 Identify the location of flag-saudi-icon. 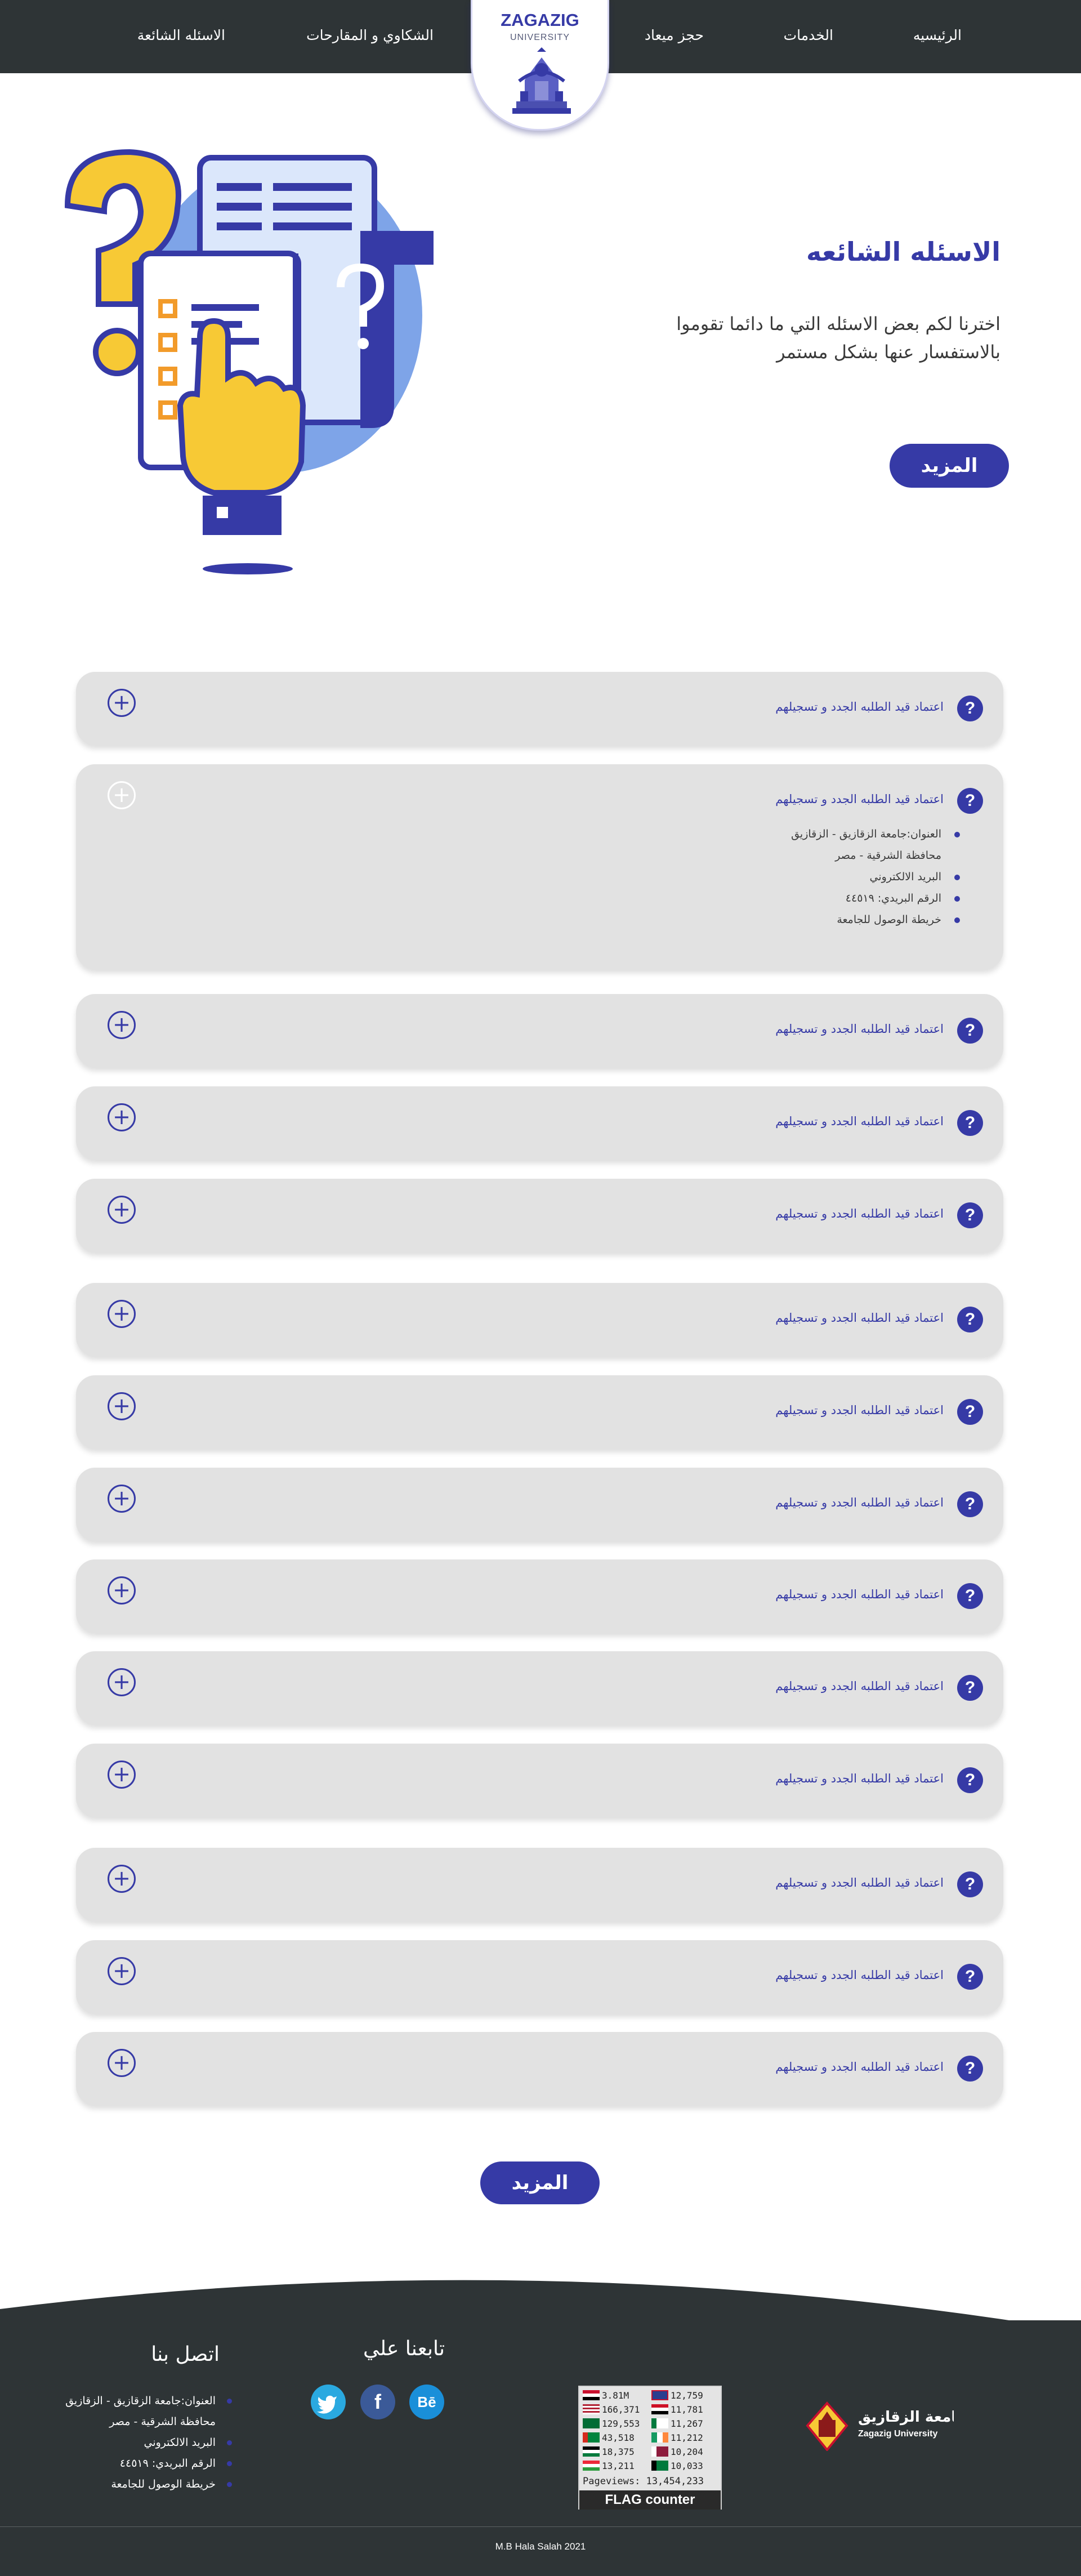
(591, 2423).